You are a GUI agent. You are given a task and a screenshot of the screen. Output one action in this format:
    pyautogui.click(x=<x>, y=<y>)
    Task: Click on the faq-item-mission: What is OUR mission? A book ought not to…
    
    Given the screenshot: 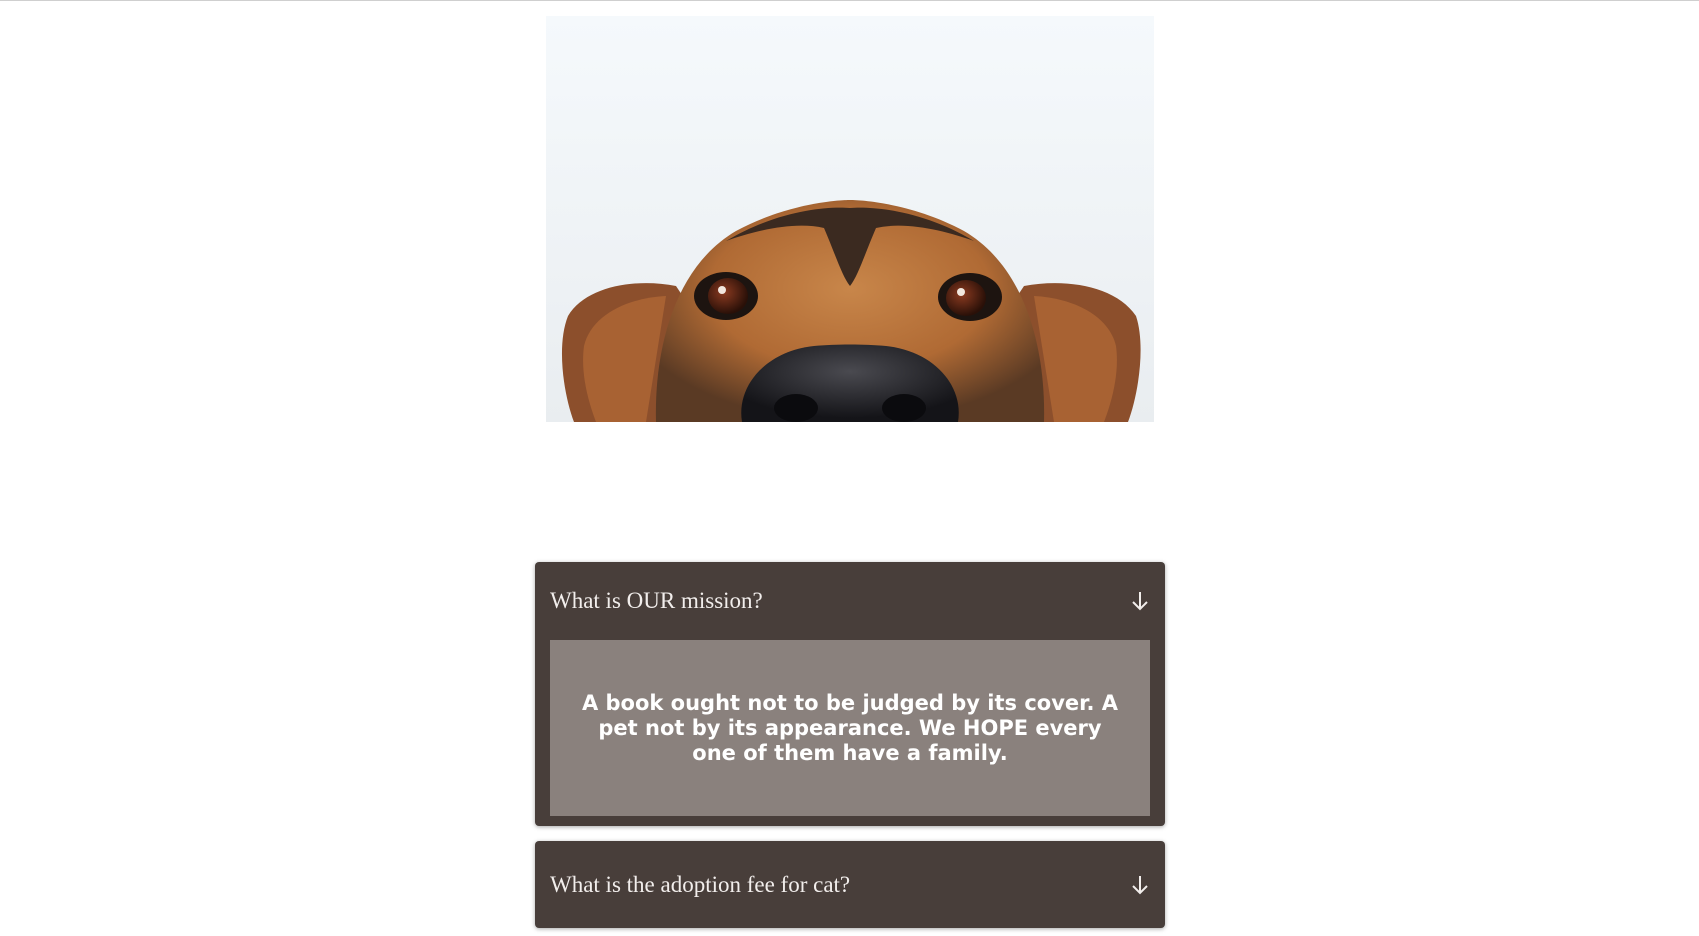 What is the action you would take?
    pyautogui.click(x=850, y=694)
    